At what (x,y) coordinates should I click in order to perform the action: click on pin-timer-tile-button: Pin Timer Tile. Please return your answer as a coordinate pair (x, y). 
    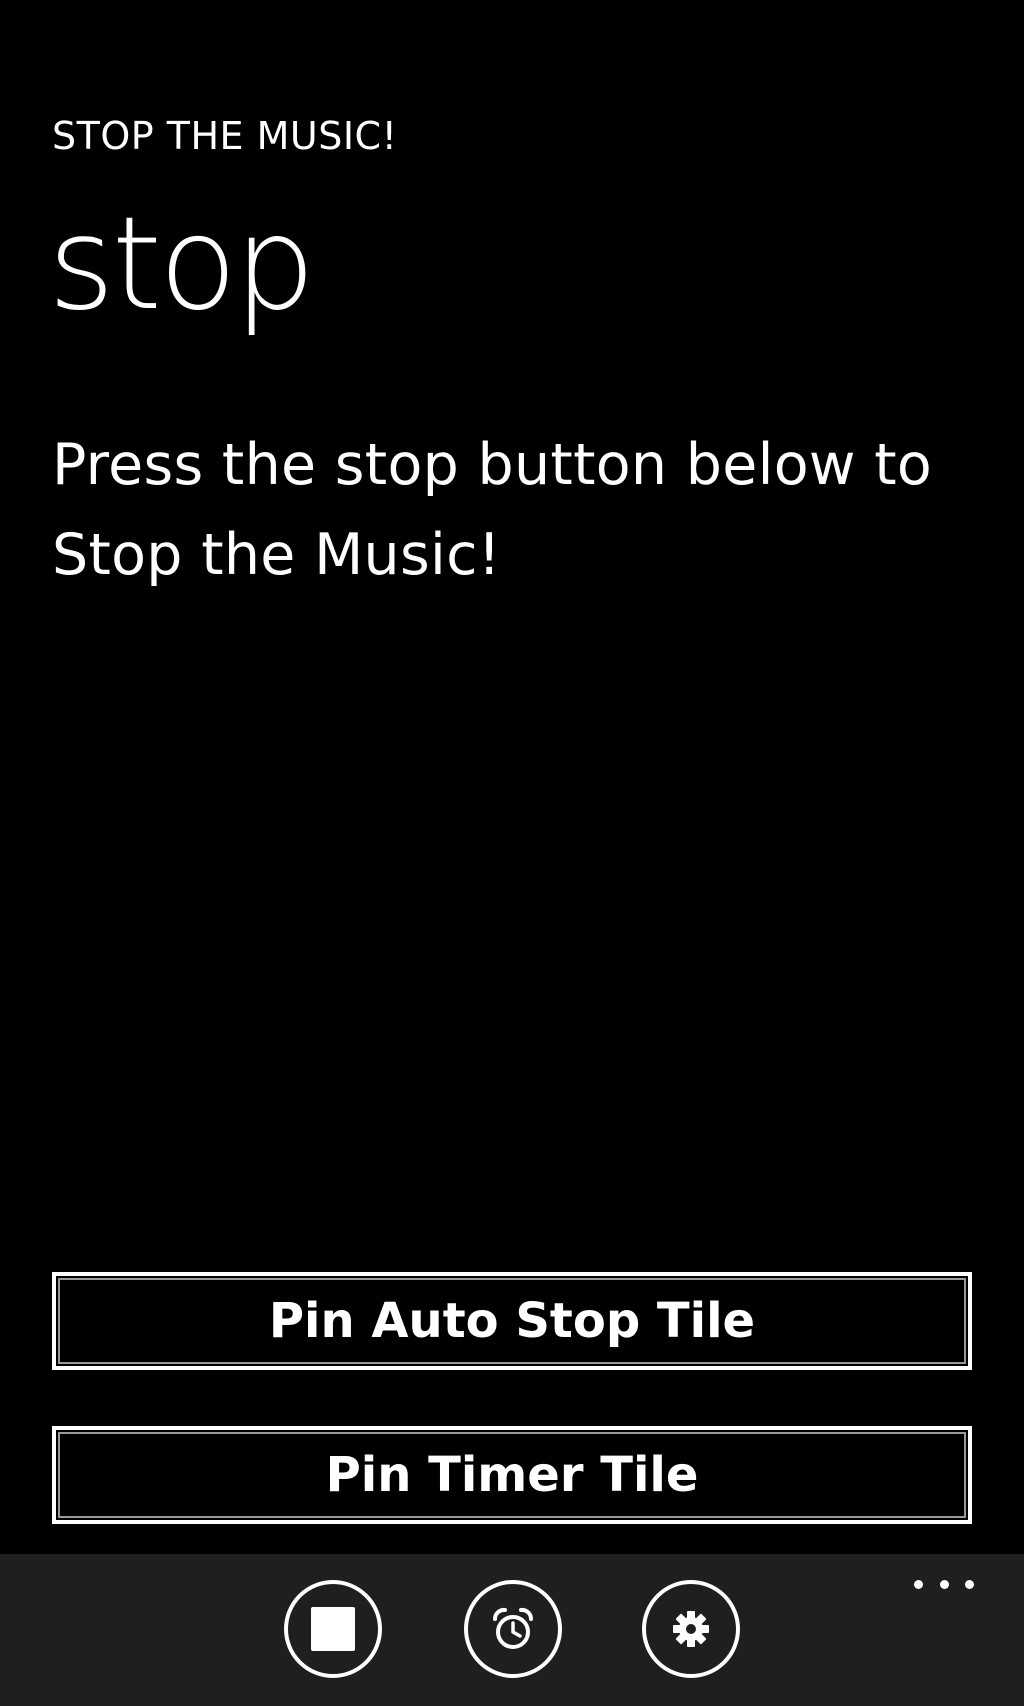
    Looking at the image, I should click on (512, 1475).